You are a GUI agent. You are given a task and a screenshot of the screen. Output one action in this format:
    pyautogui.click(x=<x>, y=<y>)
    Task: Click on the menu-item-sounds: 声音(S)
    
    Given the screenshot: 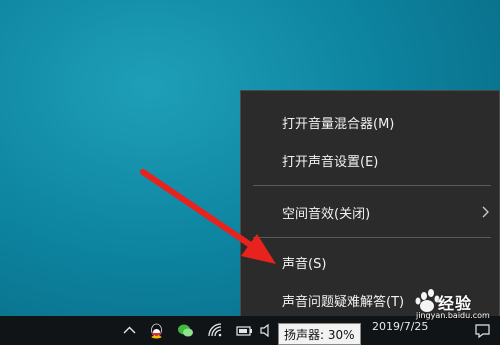 What is the action you would take?
    pyautogui.click(x=370, y=262)
    